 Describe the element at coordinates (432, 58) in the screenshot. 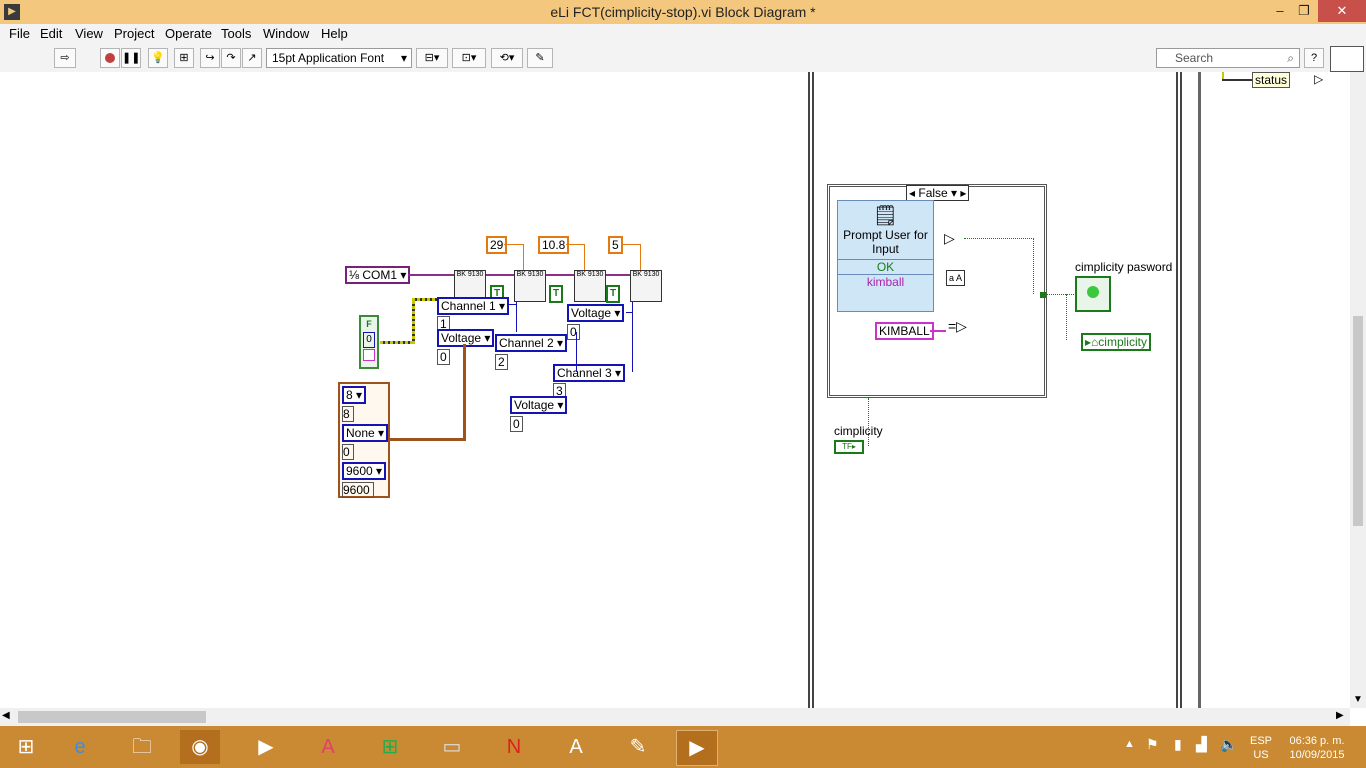

I see `align-objects-icon: ⊟▾` at that location.